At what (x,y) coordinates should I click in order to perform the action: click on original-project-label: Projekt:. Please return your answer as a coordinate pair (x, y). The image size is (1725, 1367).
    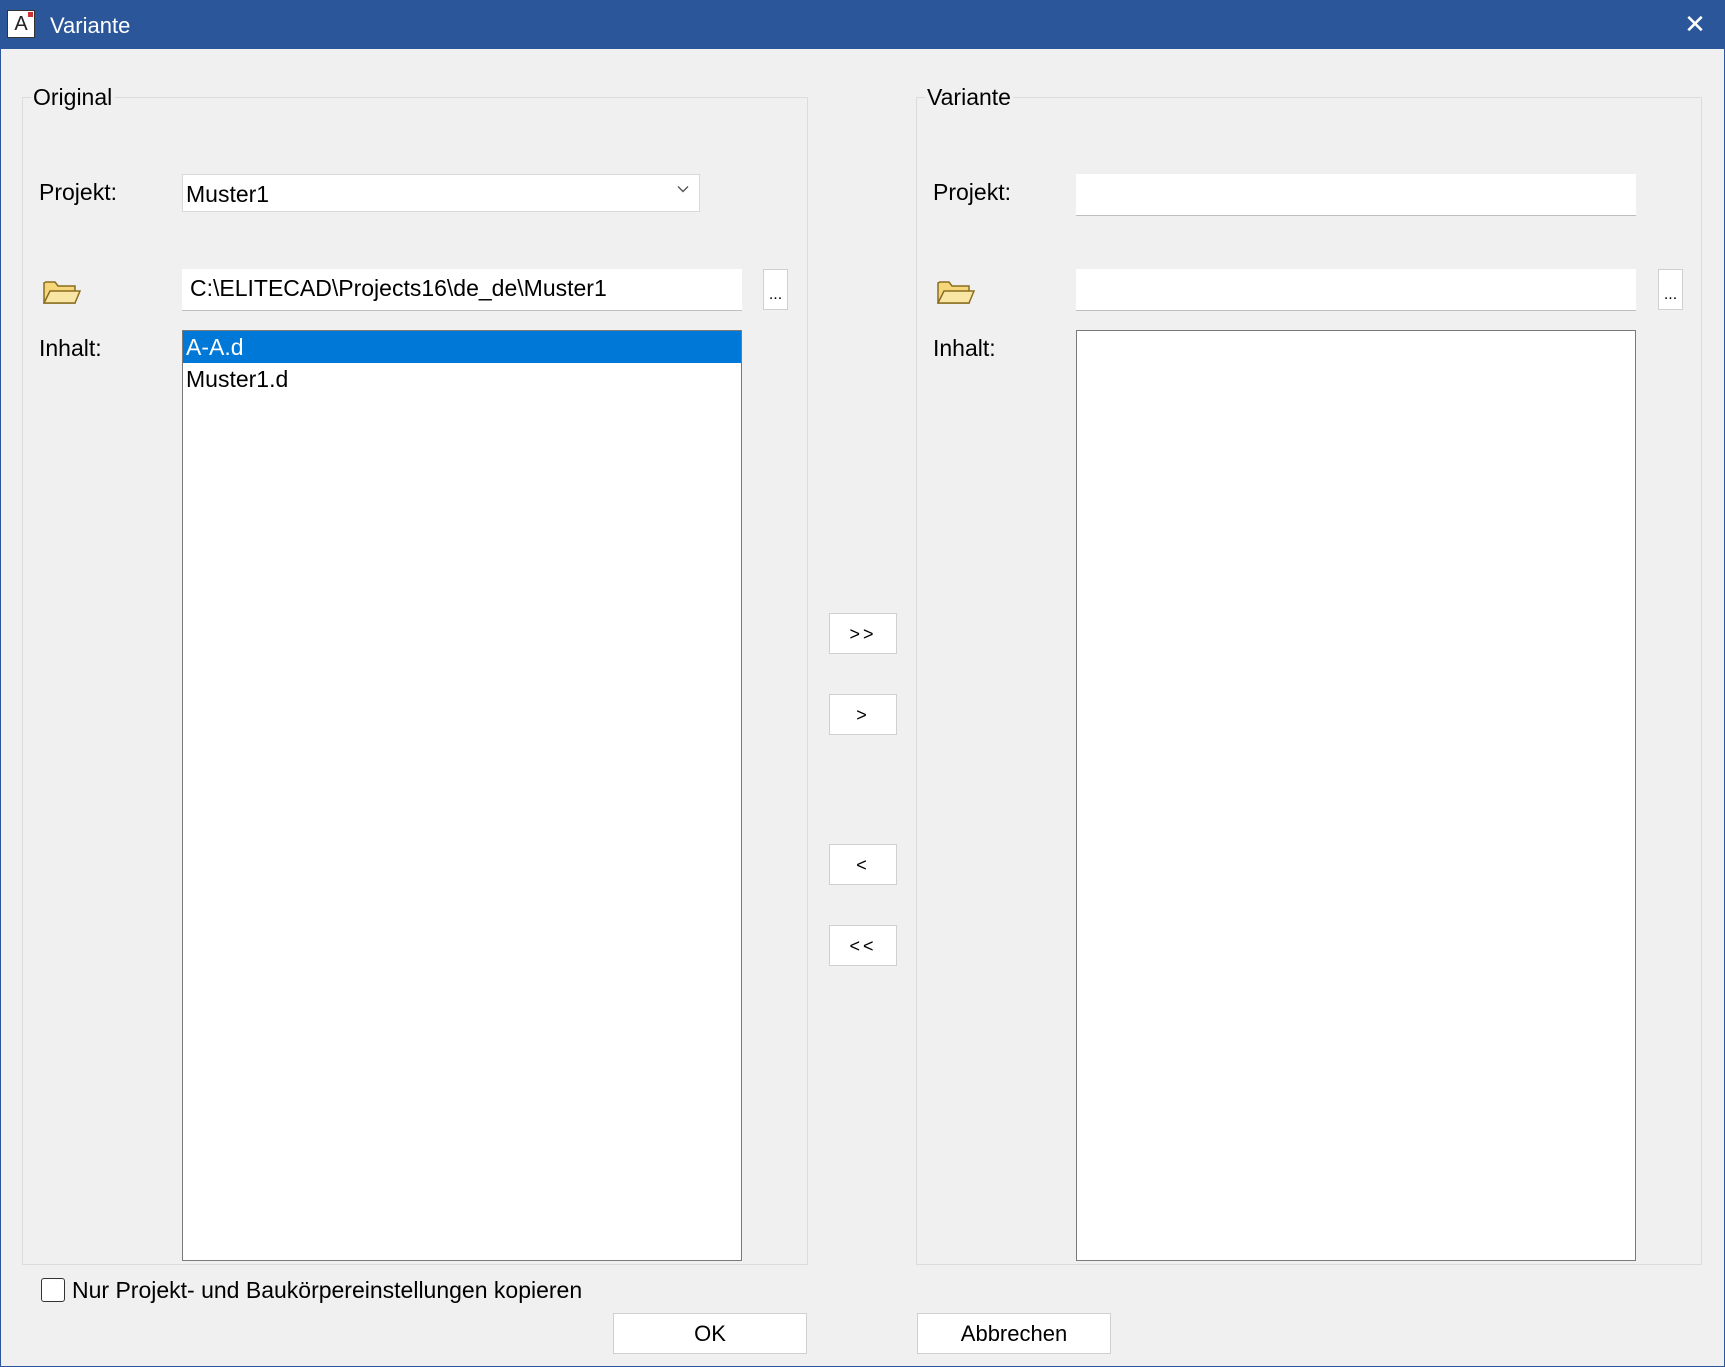
    Looking at the image, I should click on (78, 192).